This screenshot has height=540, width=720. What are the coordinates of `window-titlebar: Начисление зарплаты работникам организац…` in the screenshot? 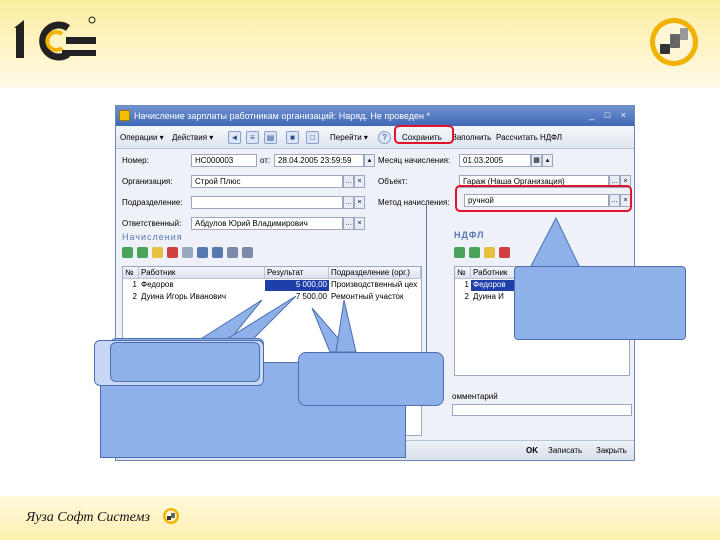 It's located at (375, 116).